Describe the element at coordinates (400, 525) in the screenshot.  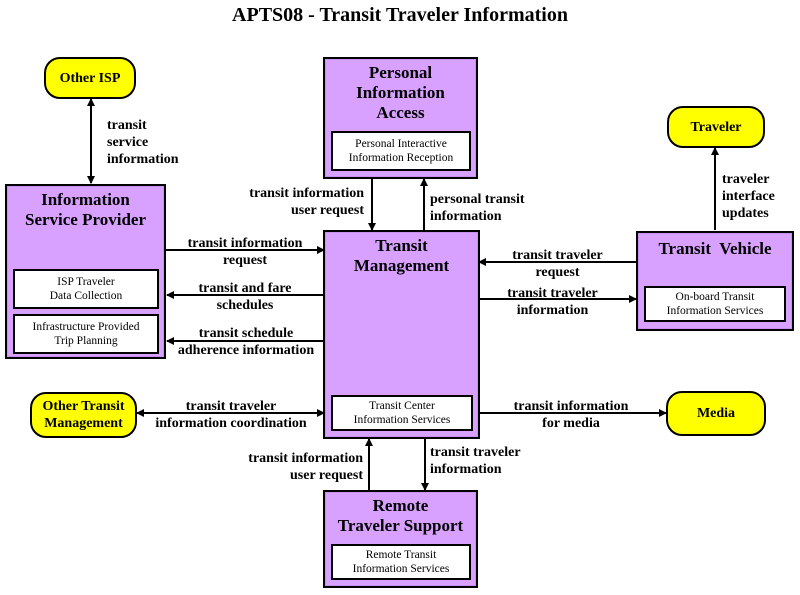
I see `subsystem-title: Traveler Support` at that location.